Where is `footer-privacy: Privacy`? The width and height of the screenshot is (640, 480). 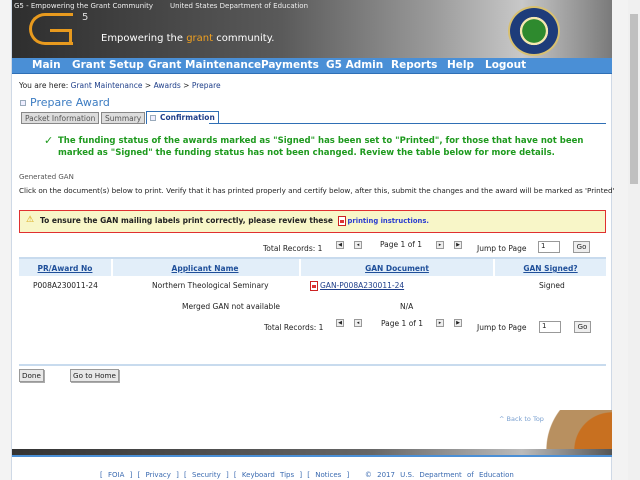 footer-privacy: Privacy is located at coordinates (158, 475).